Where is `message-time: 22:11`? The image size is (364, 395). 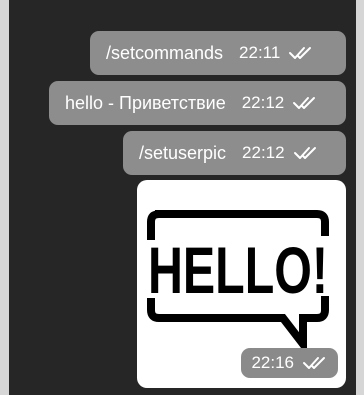 message-time: 22:11 is located at coordinates (260, 52).